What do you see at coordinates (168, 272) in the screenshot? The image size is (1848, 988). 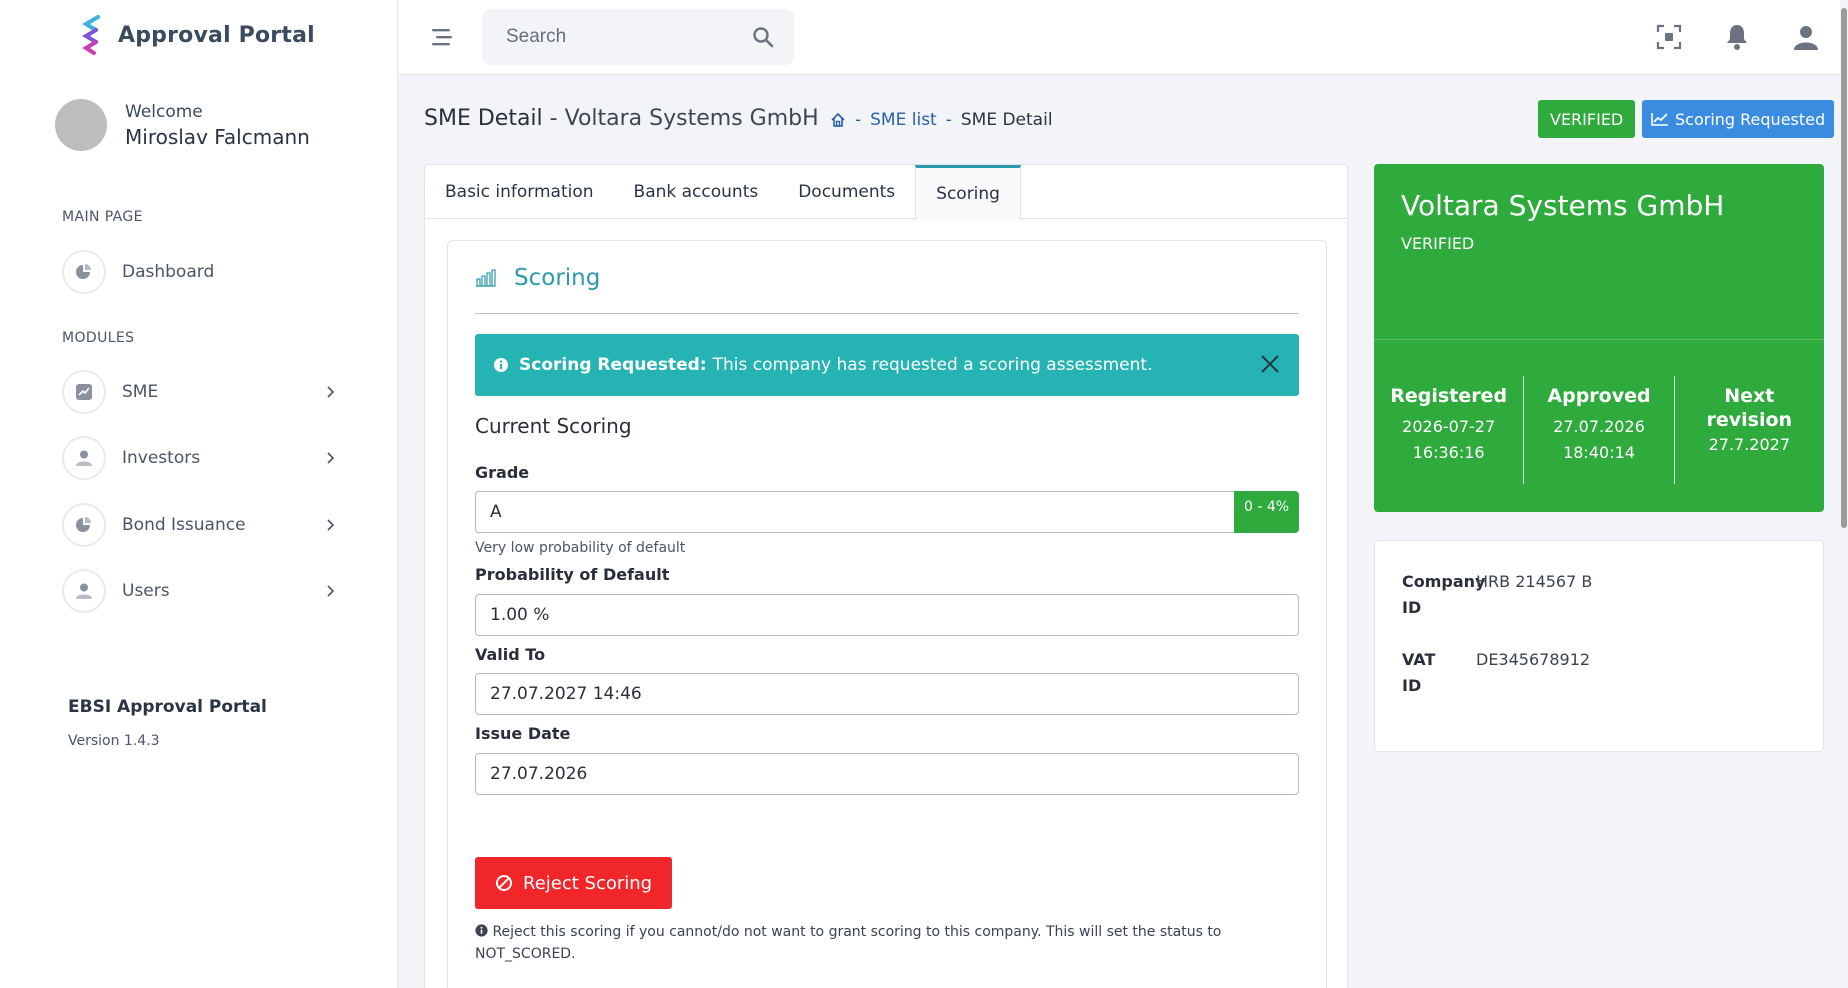 I see `sidebar-item-label: Dashboard` at bounding box center [168, 272].